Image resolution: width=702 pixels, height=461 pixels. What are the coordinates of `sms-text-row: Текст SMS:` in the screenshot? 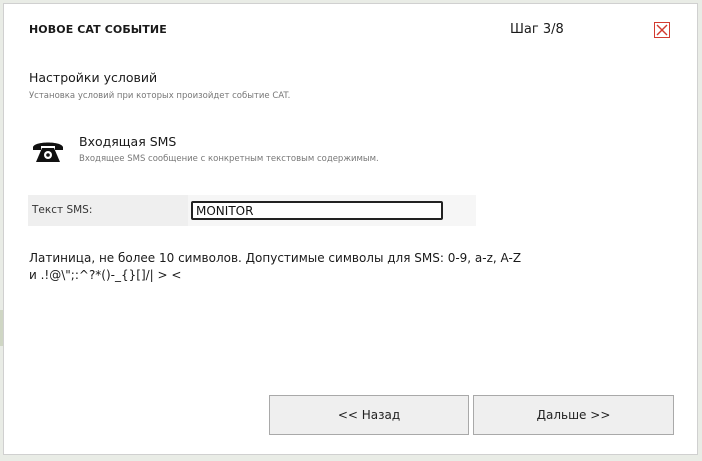 It's located at (252, 210).